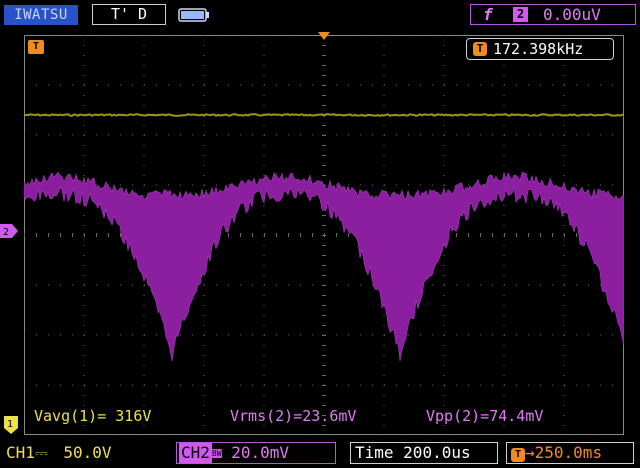 This screenshot has height=468, width=640. Describe the element at coordinates (93, 416) in the screenshot. I see `measurement-vavg-ch1: Vavg(1)= 316V` at that location.